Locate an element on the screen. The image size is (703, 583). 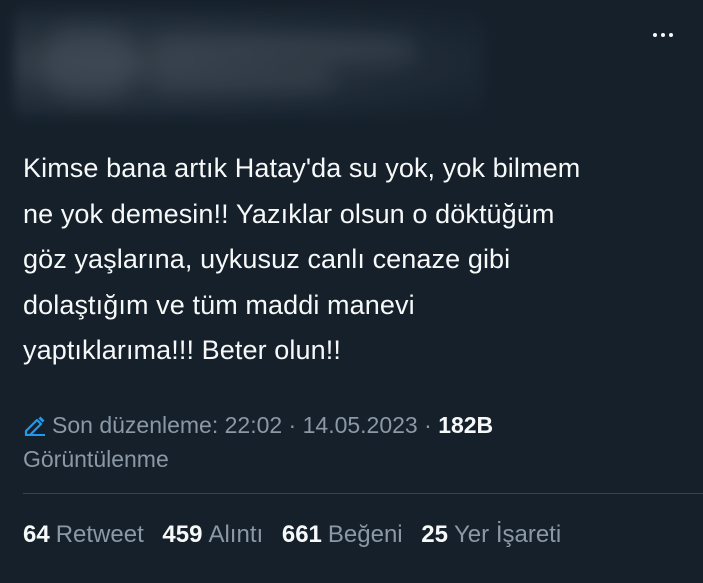
bookmark-label: Yer İşareti is located at coordinates (508, 534).